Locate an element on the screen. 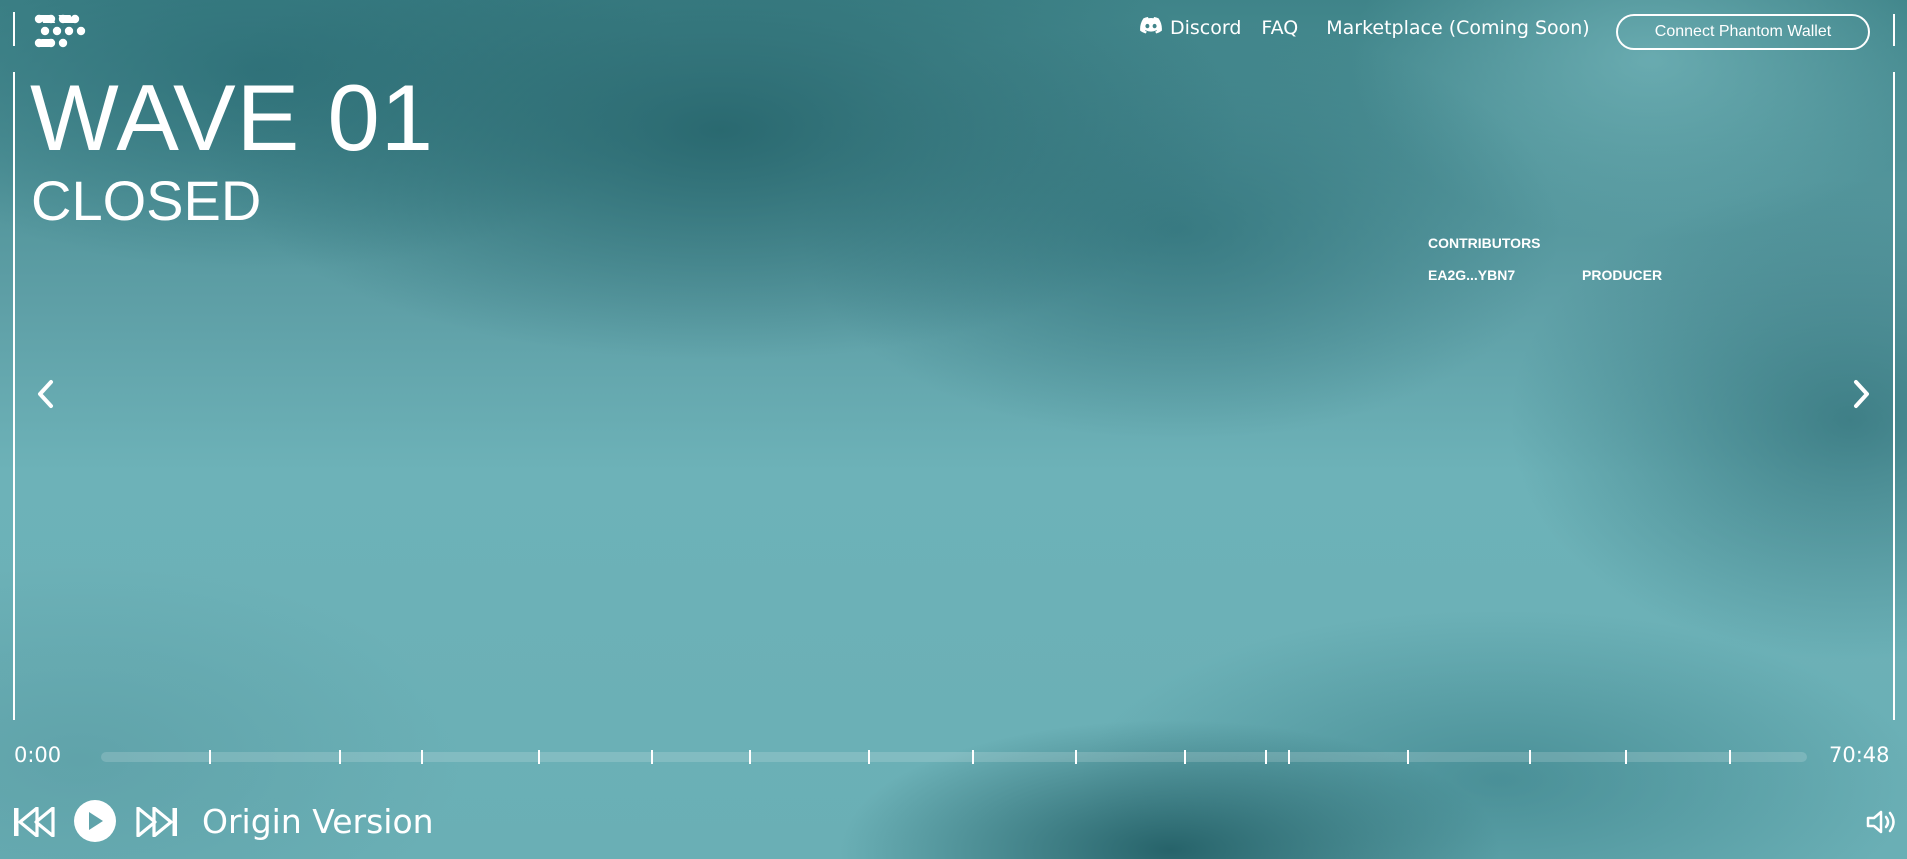 This screenshot has height=859, width=1907. total-time: 70:48 is located at coordinates (1859, 755).